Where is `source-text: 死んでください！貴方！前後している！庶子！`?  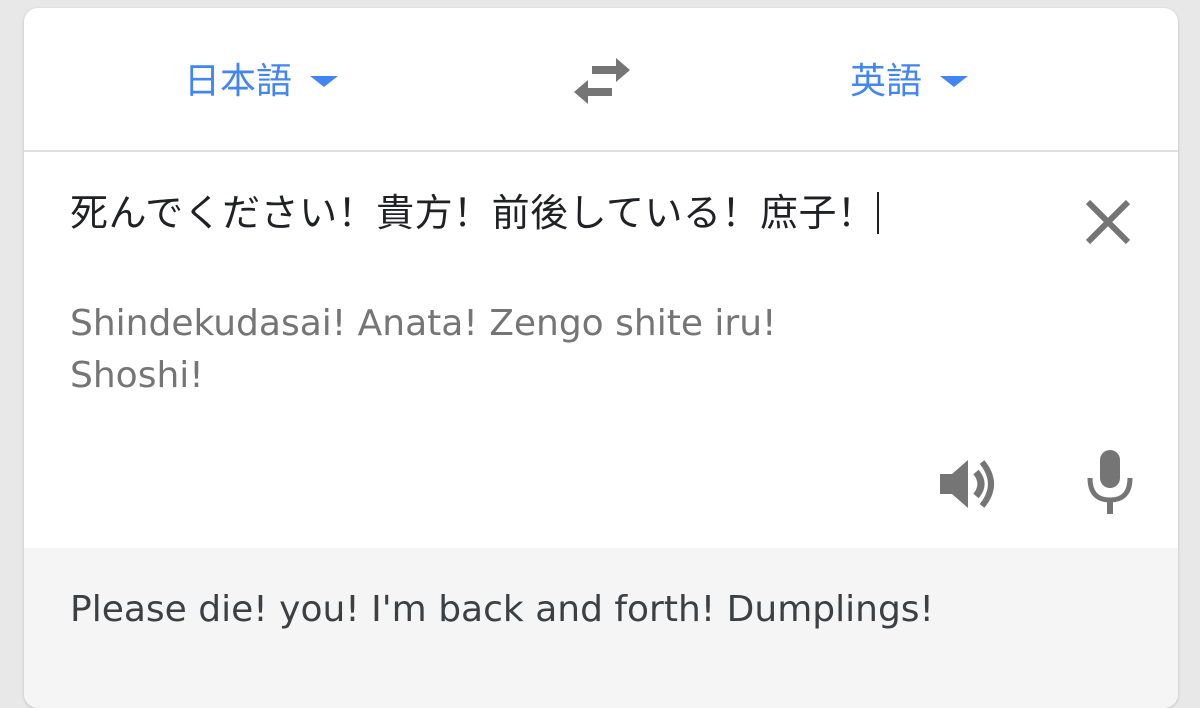 source-text: 死んでください！貴方！前後している！庶子！ is located at coordinates (473, 213).